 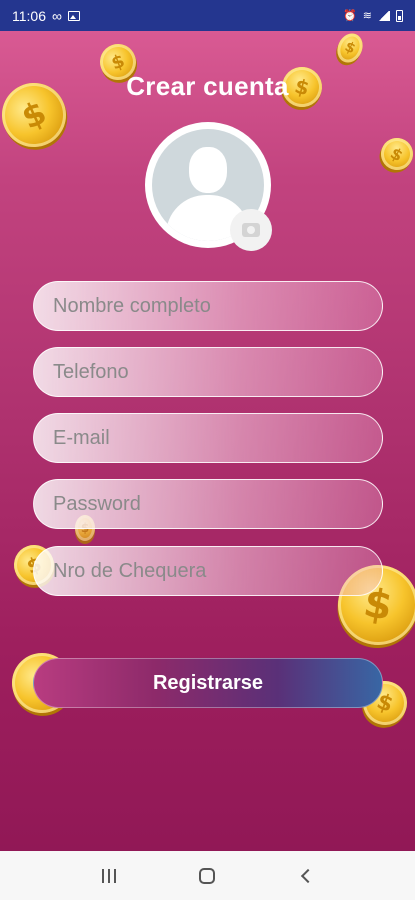 What do you see at coordinates (208, 170) in the screenshot?
I see `avatar-head` at bounding box center [208, 170].